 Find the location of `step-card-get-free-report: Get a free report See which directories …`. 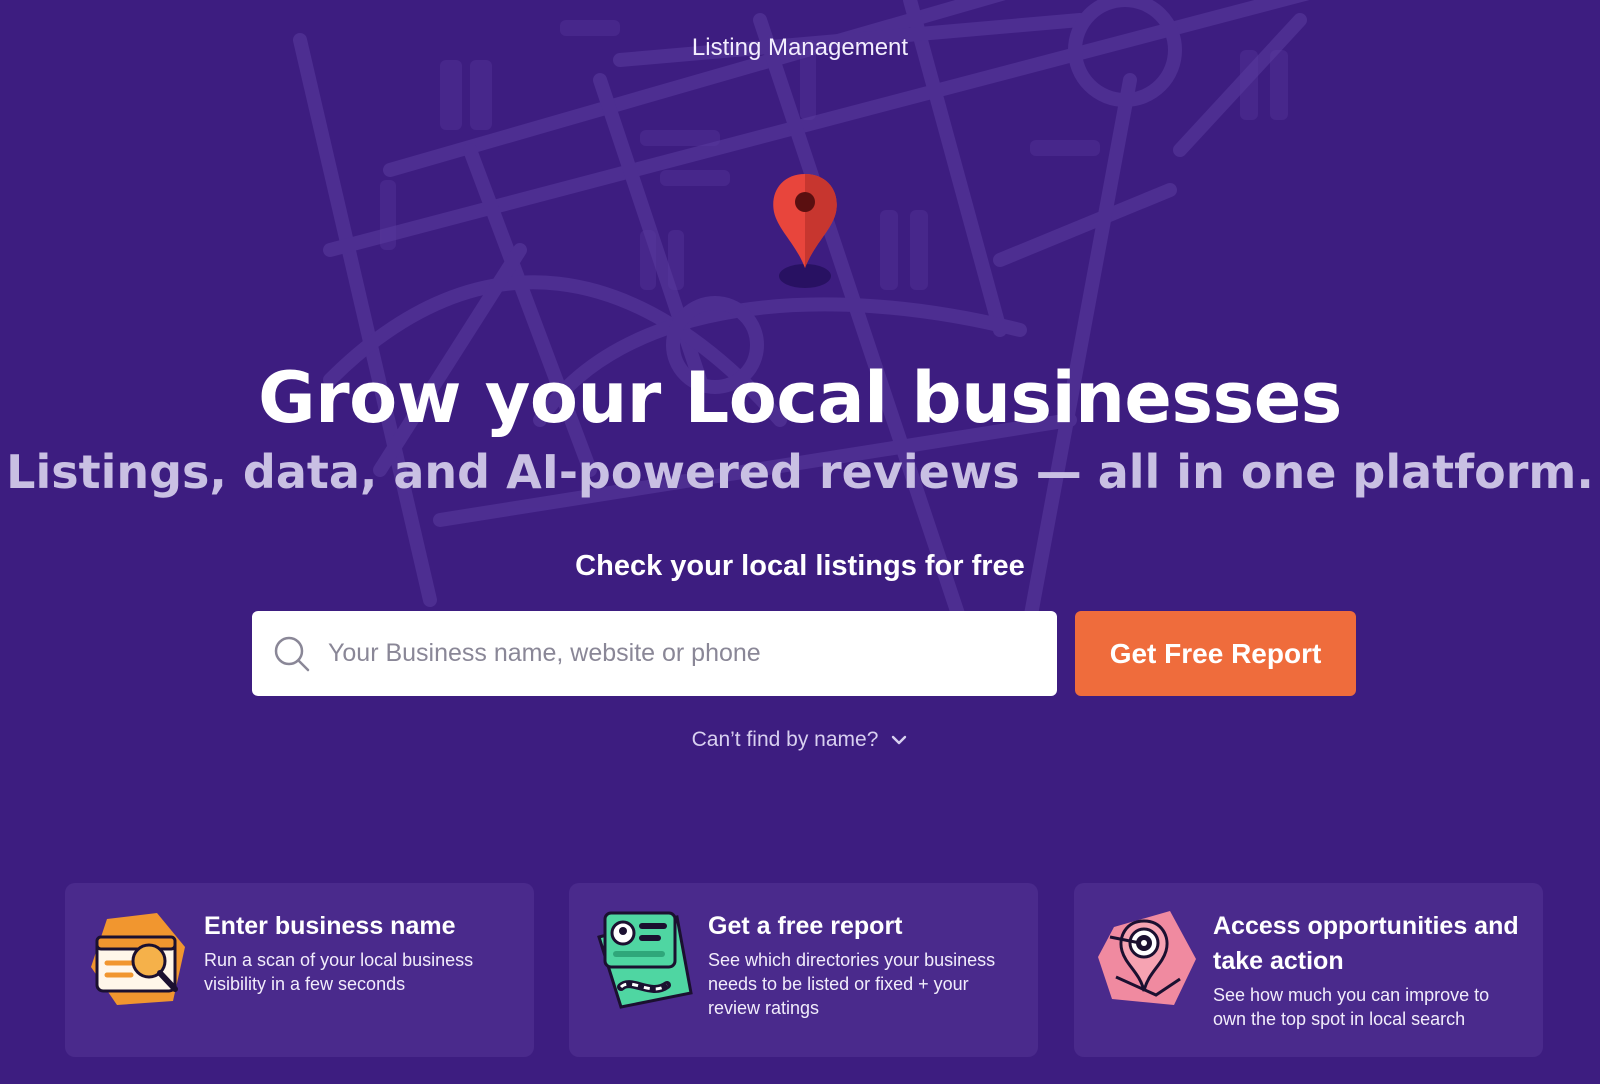

step-card-get-free-report: Get a free report See which directories … is located at coordinates (803, 970).